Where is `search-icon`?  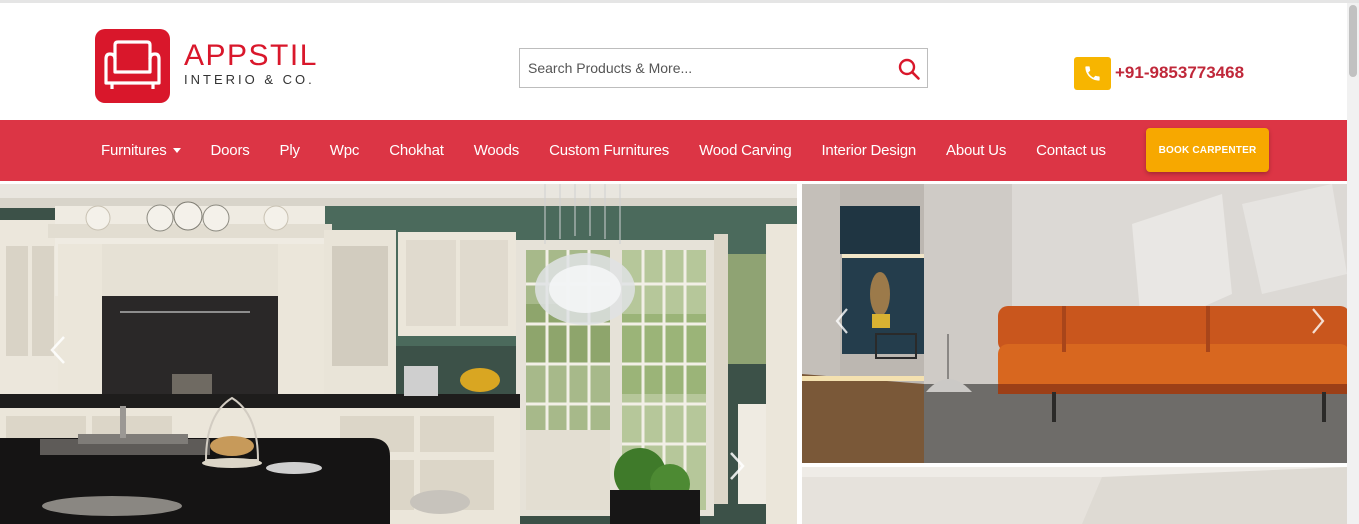
search-icon is located at coordinates (909, 69).